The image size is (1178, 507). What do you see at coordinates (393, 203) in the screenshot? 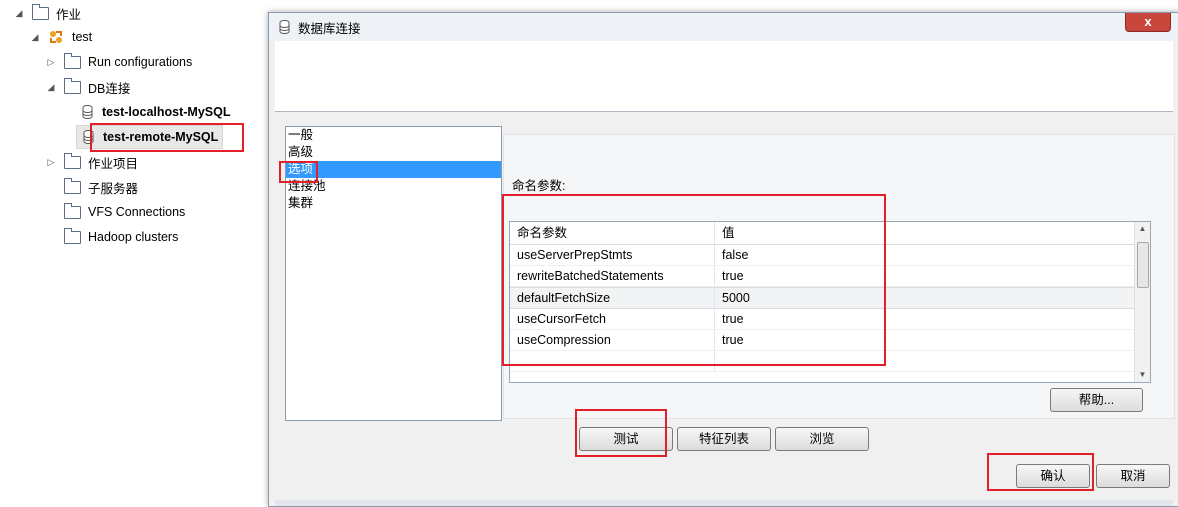
I see `nav-item-cluster: 集群` at bounding box center [393, 203].